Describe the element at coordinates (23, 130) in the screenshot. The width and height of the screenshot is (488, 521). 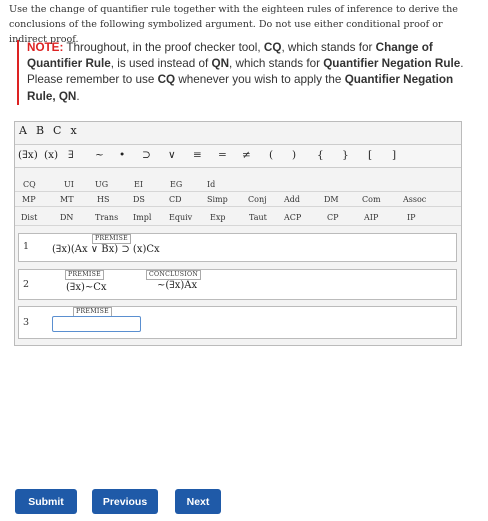
I see `var-button: A` at that location.